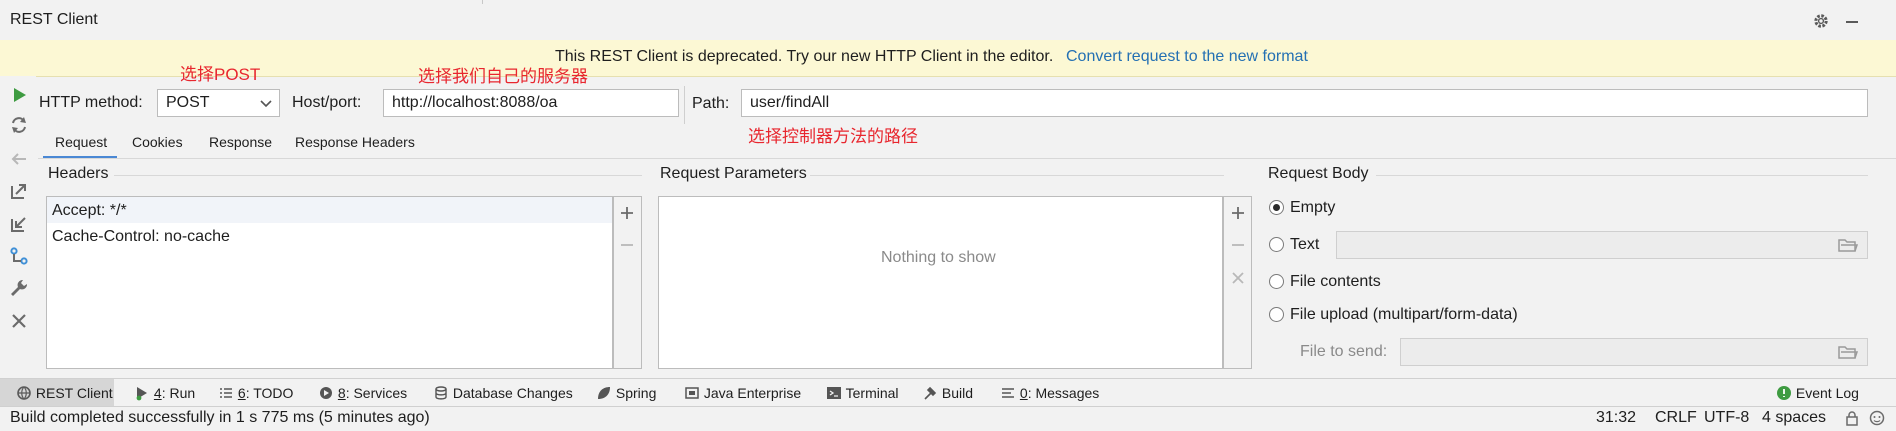 The image size is (1896, 431). Describe the element at coordinates (862, 393) in the screenshot. I see `toolwindow-terminal: Terminal` at that location.